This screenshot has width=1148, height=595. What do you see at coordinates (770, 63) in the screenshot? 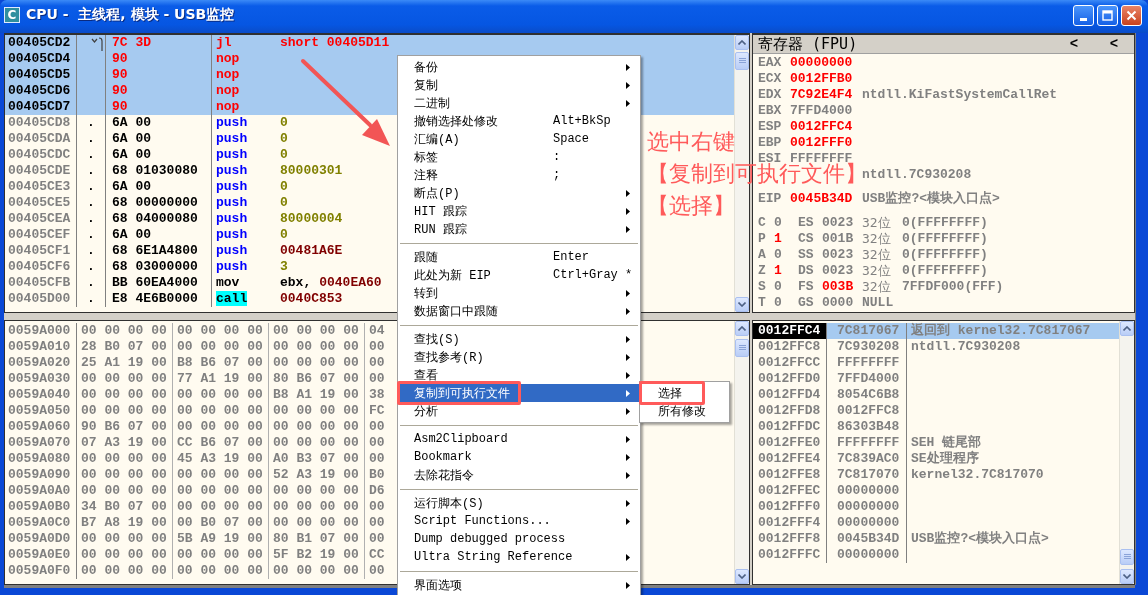
I see `register-name: EAX` at bounding box center [770, 63].